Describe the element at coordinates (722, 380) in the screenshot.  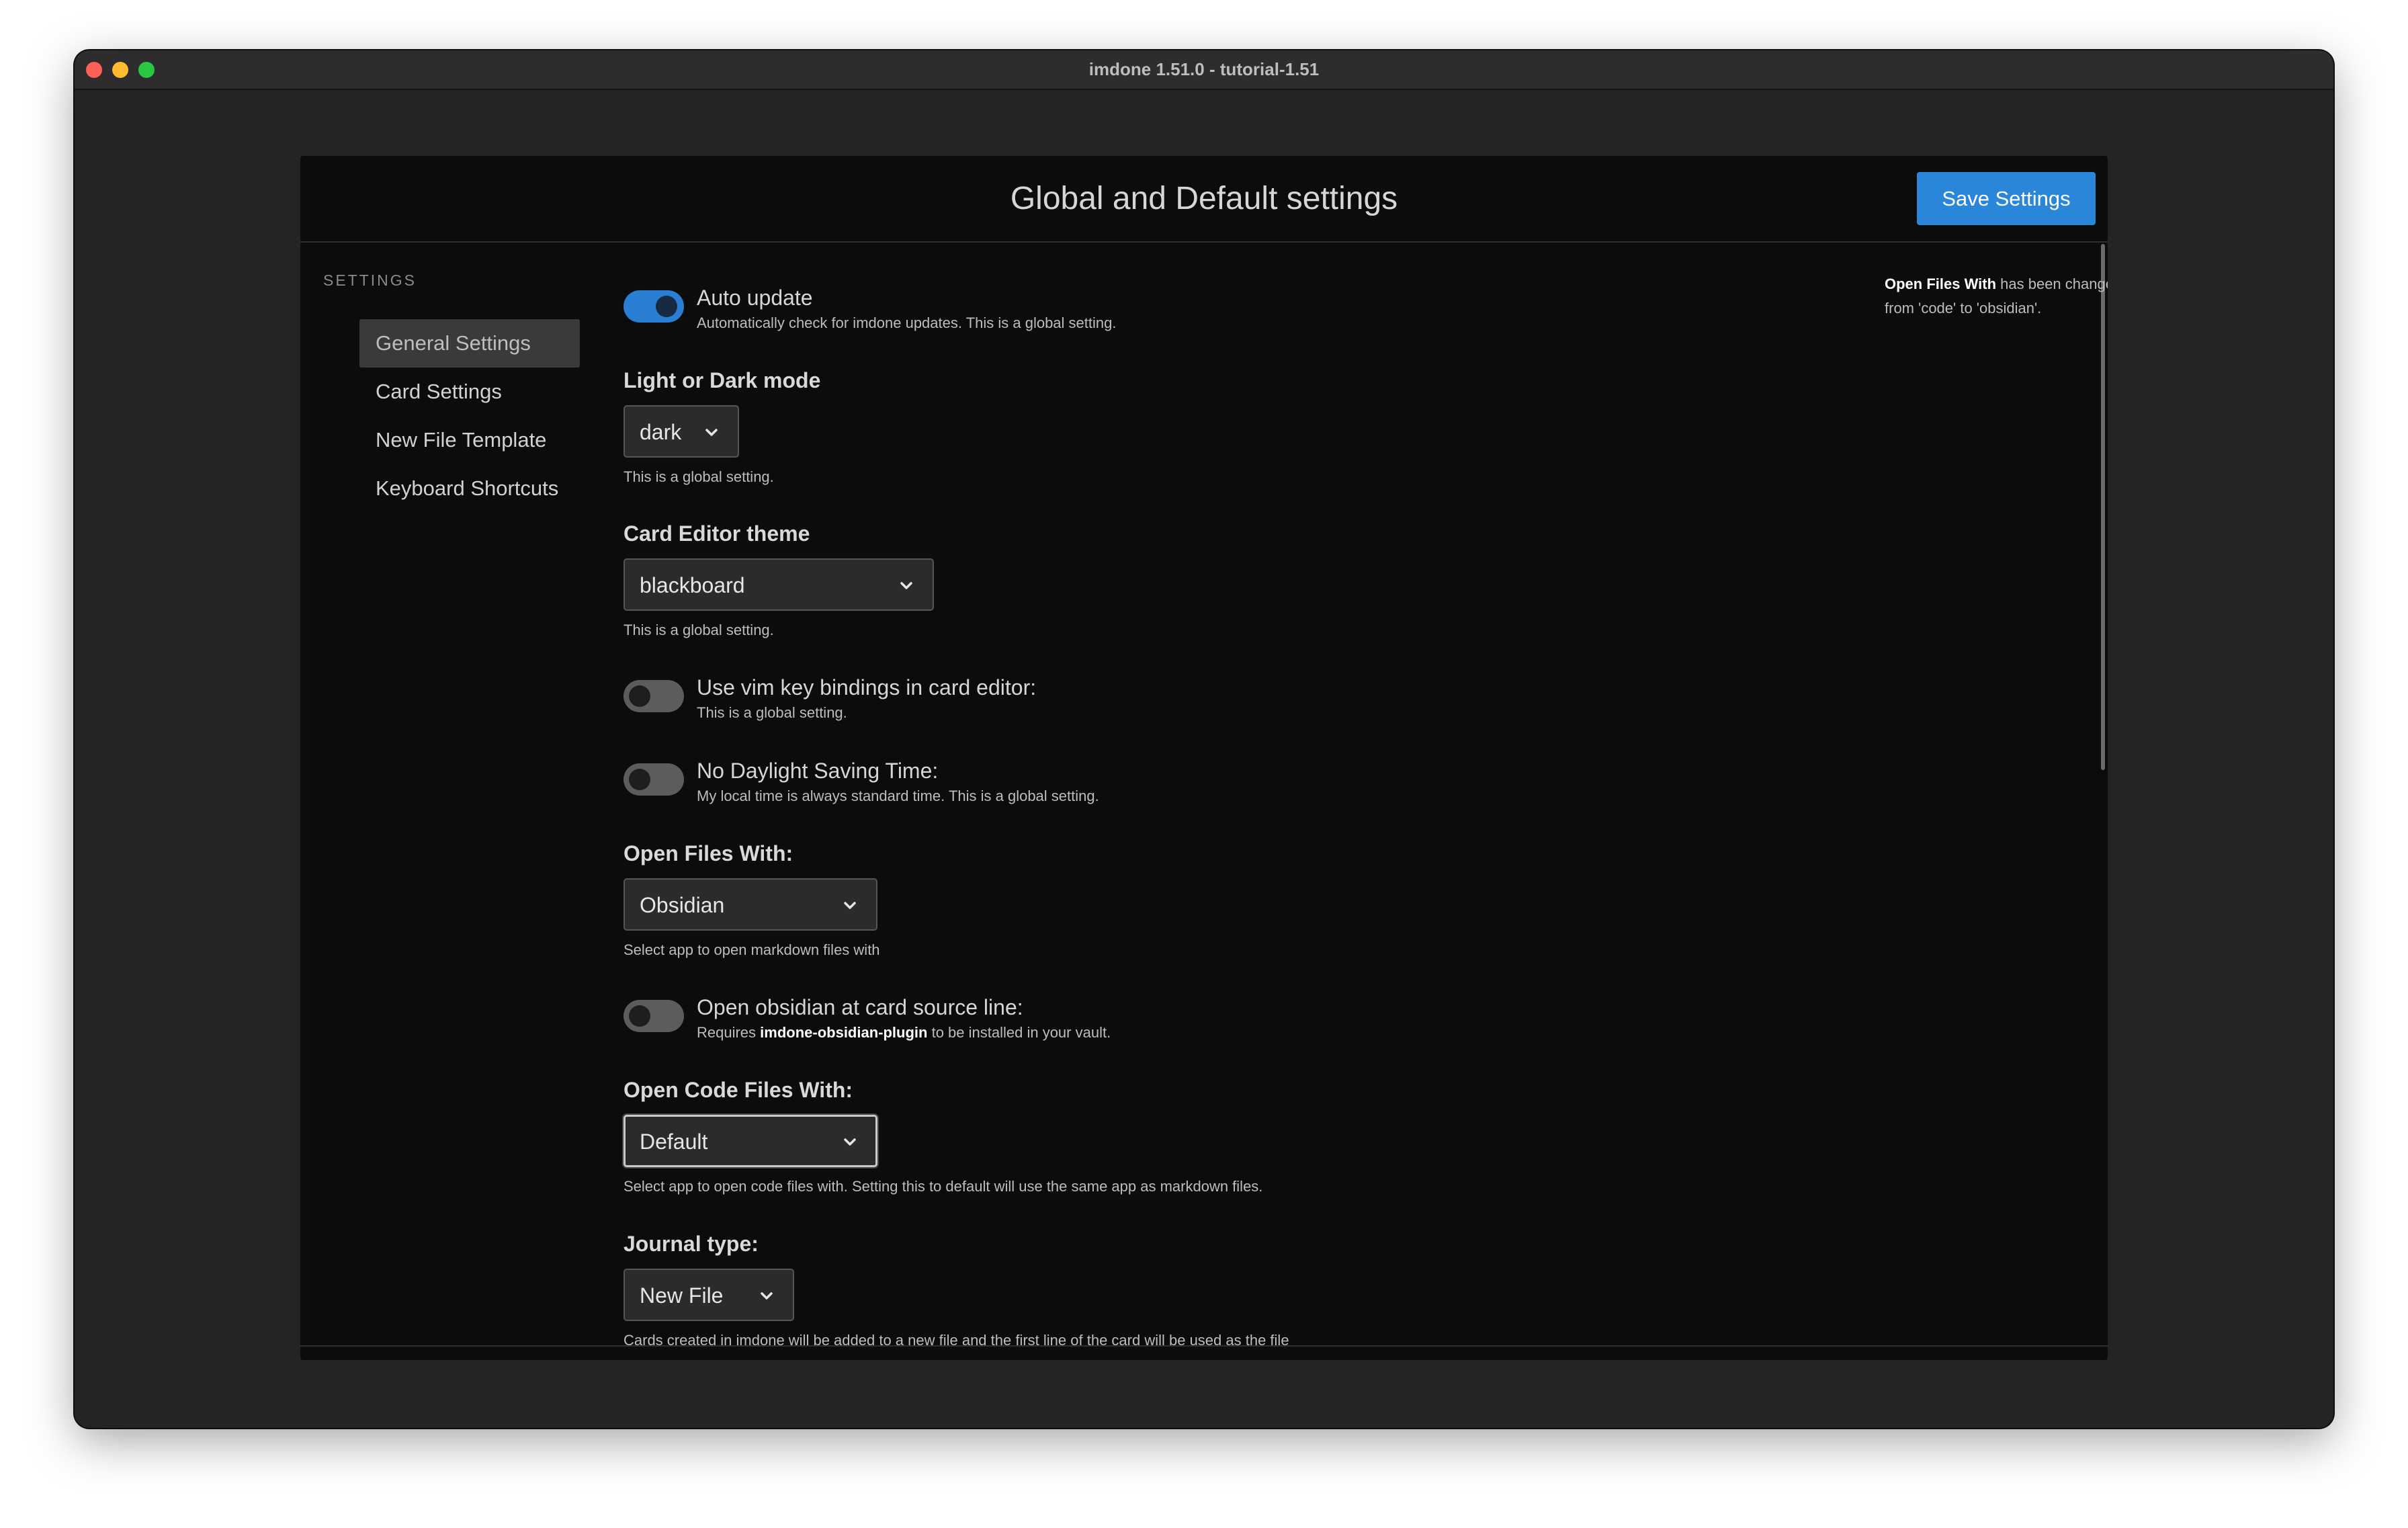
I see `mode-label: Light or Dark mode` at that location.